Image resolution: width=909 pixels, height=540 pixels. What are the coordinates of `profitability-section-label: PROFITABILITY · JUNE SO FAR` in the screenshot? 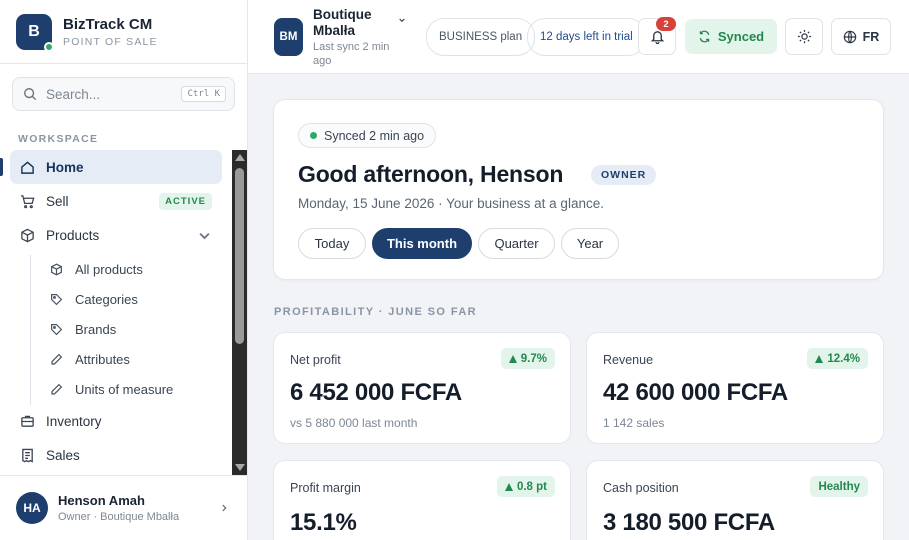 It's located at (376, 312).